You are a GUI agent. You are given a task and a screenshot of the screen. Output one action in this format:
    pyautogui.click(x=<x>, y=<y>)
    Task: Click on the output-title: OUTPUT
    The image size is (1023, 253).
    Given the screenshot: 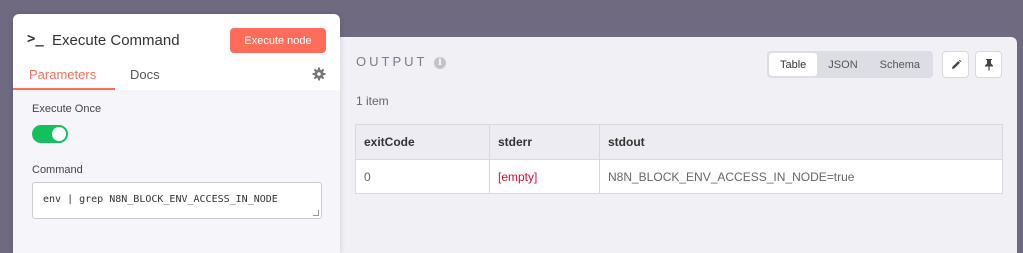 What is the action you would take?
    pyautogui.click(x=392, y=61)
    